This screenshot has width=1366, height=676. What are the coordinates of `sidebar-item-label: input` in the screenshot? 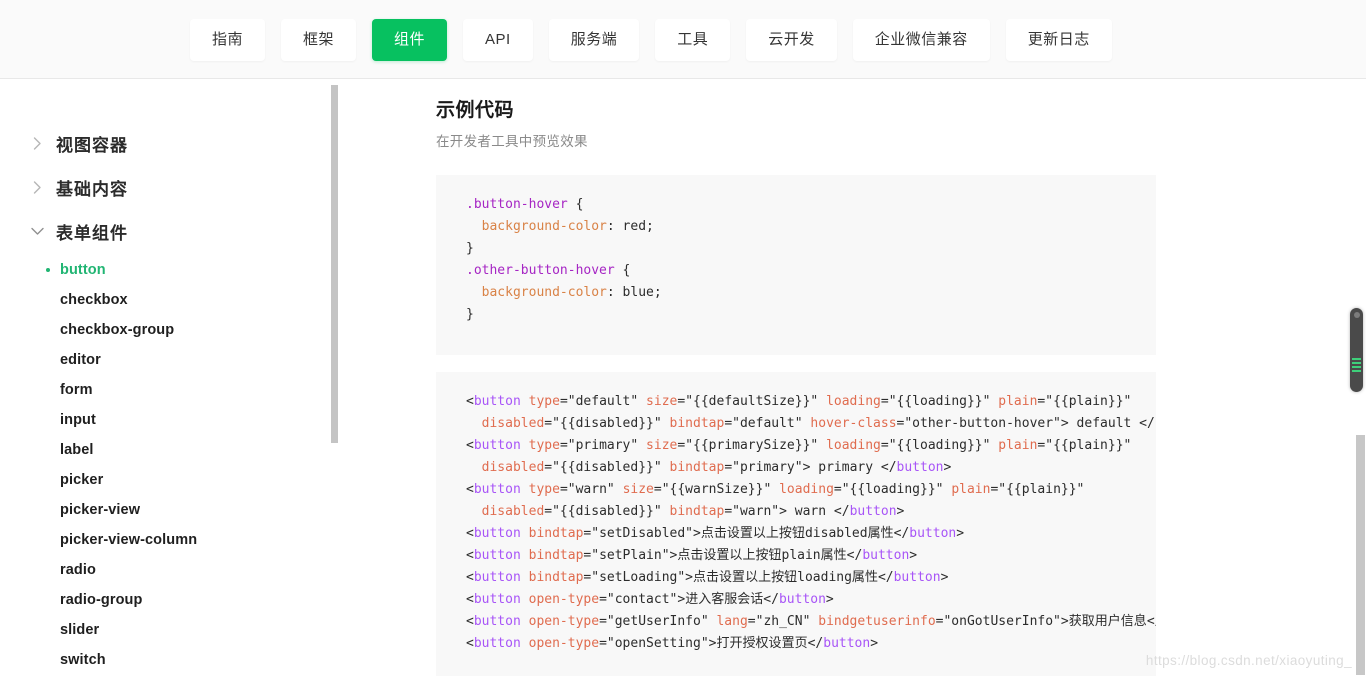 It's located at (78, 420).